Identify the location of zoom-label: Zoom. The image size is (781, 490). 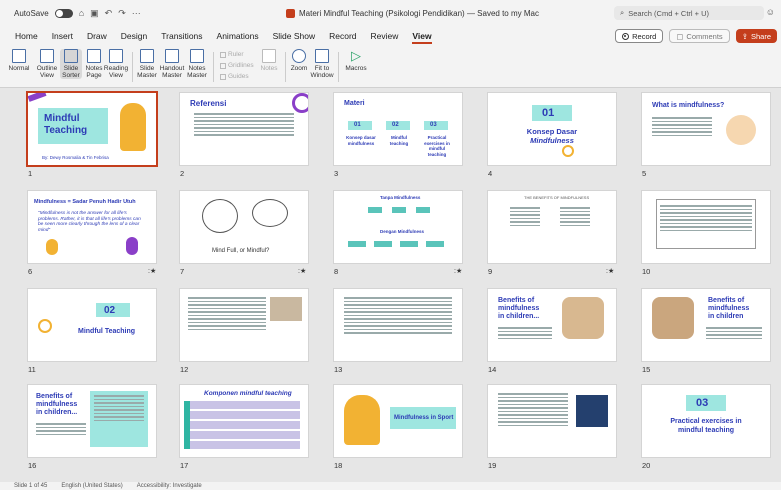
(299, 68).